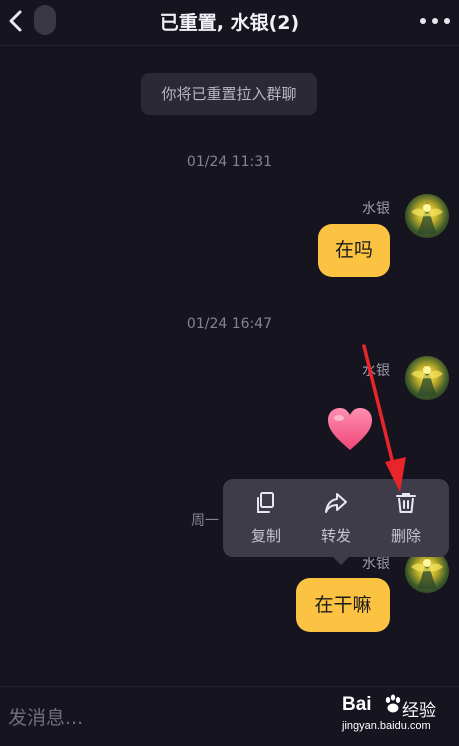  Describe the element at coordinates (229, 162) in the screenshot. I see `timestamp: 01/24 11:31` at that location.